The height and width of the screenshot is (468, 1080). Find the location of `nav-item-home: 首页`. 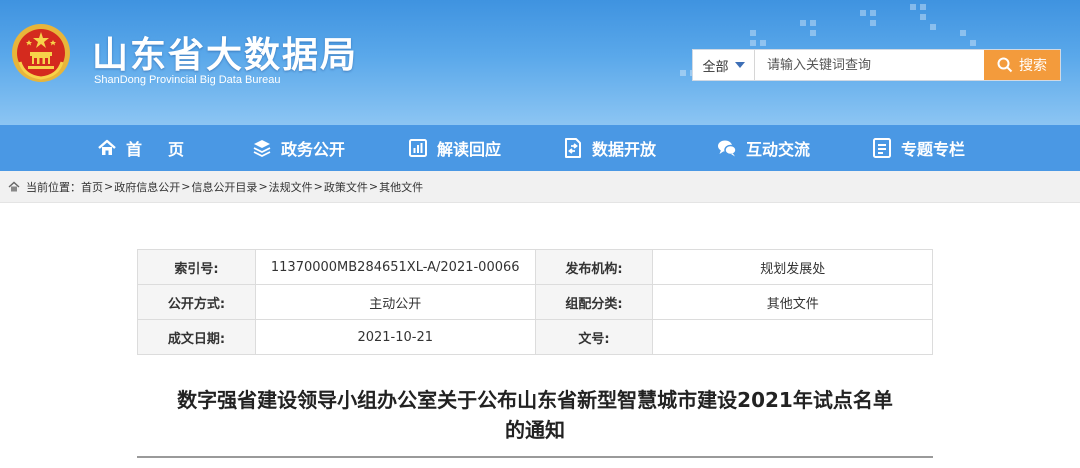

nav-item-home: 首页 is located at coordinates (153, 148).